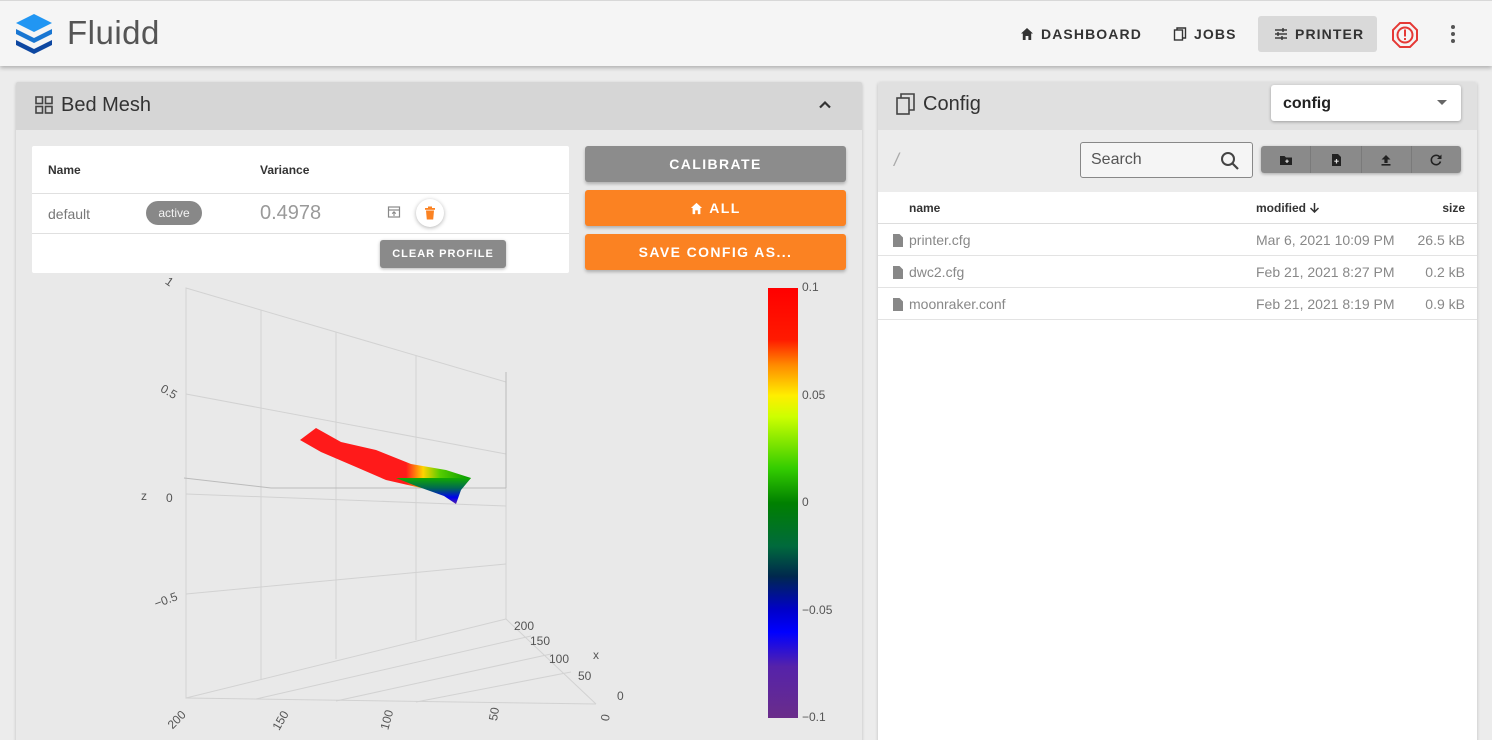  I want to click on colorbar-tick: 0, so click(805, 502).